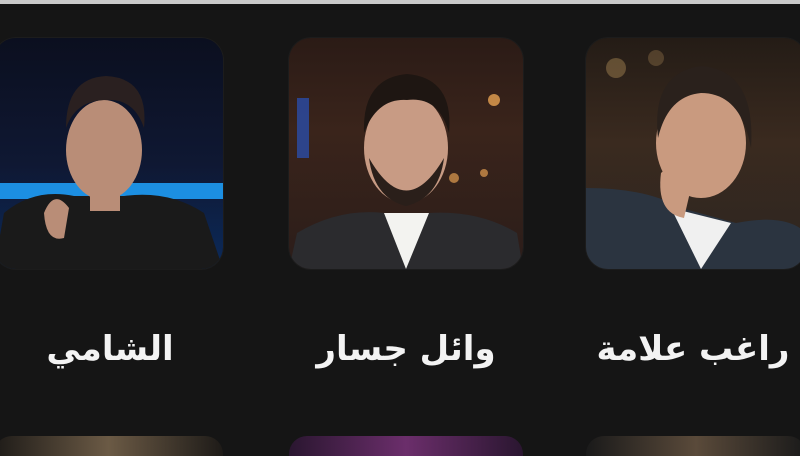 This screenshot has width=800, height=456. I want to click on artist-card-5-partial, so click(406, 446).